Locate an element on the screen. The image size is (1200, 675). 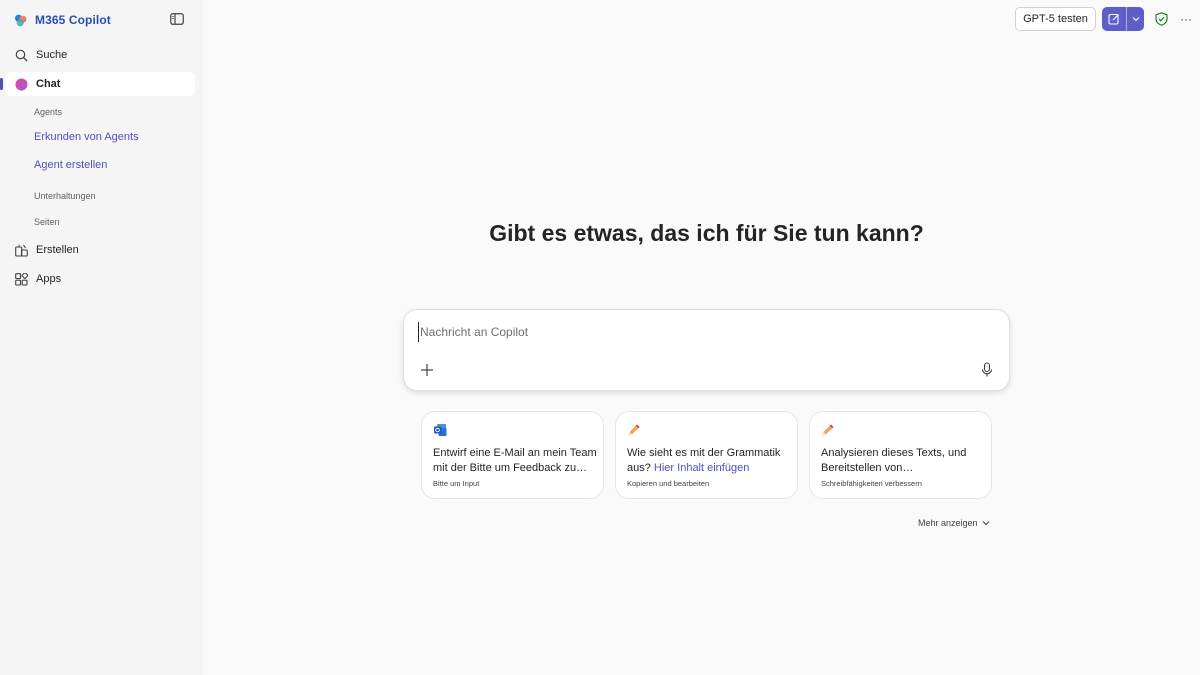
new-chat-dropdown is located at coordinates (1135, 19).